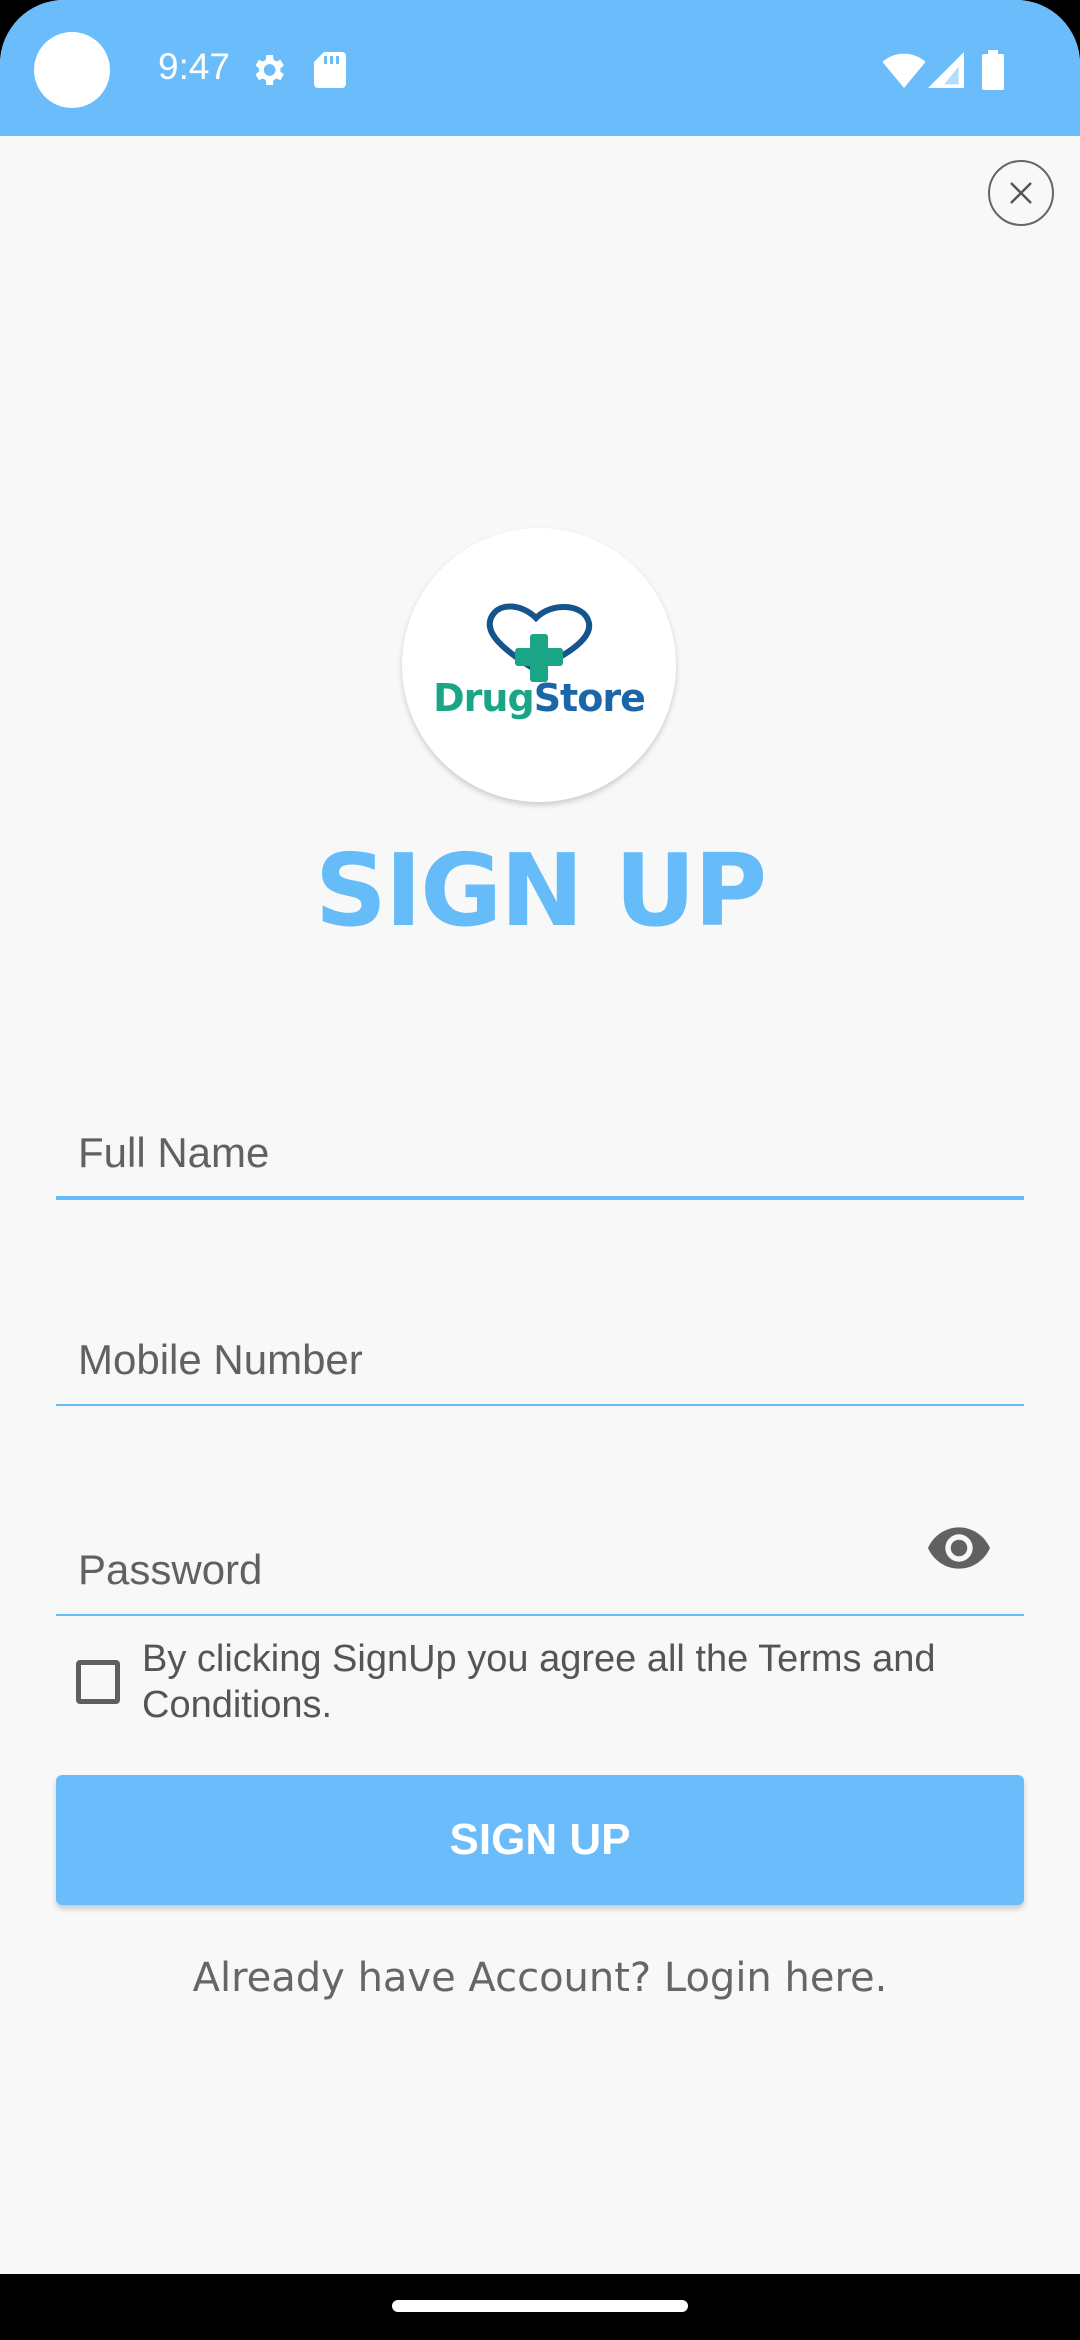  What do you see at coordinates (484, 698) in the screenshot?
I see `logo-text-drug: Drug` at bounding box center [484, 698].